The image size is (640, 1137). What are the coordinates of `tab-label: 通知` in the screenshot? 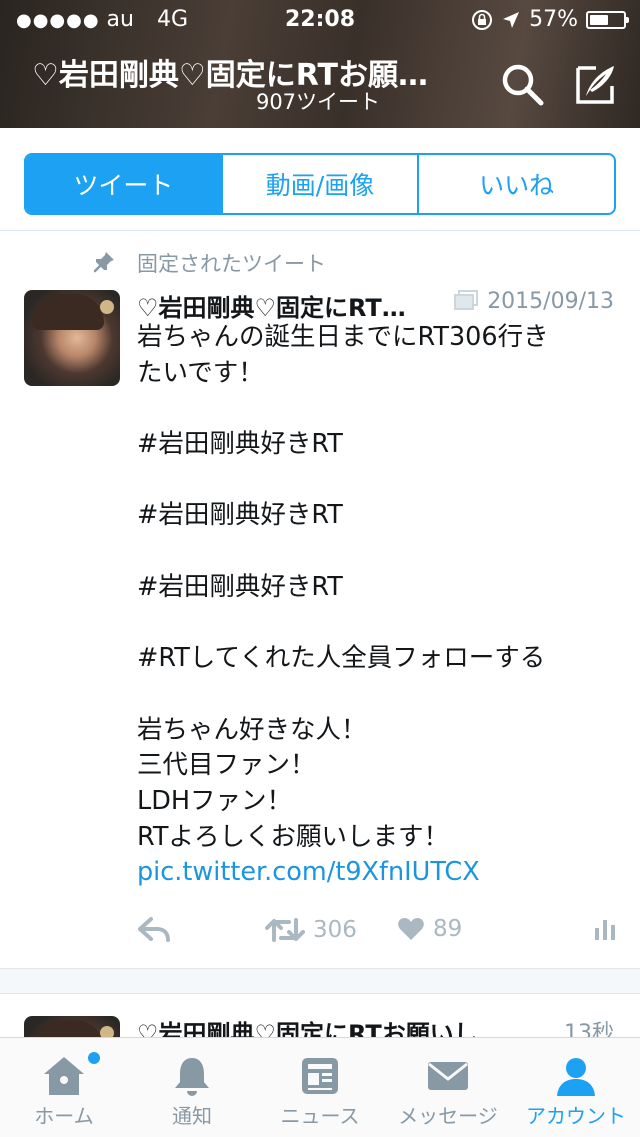 It's located at (192, 1116).